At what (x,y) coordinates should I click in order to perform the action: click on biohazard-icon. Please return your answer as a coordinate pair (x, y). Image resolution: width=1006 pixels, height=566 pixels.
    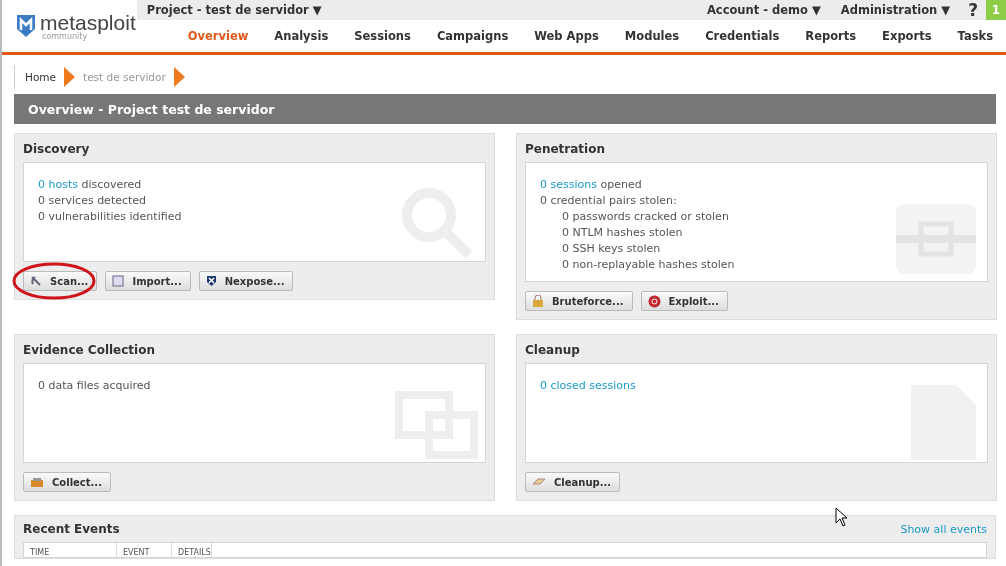
    Looking at the image, I should click on (654, 301).